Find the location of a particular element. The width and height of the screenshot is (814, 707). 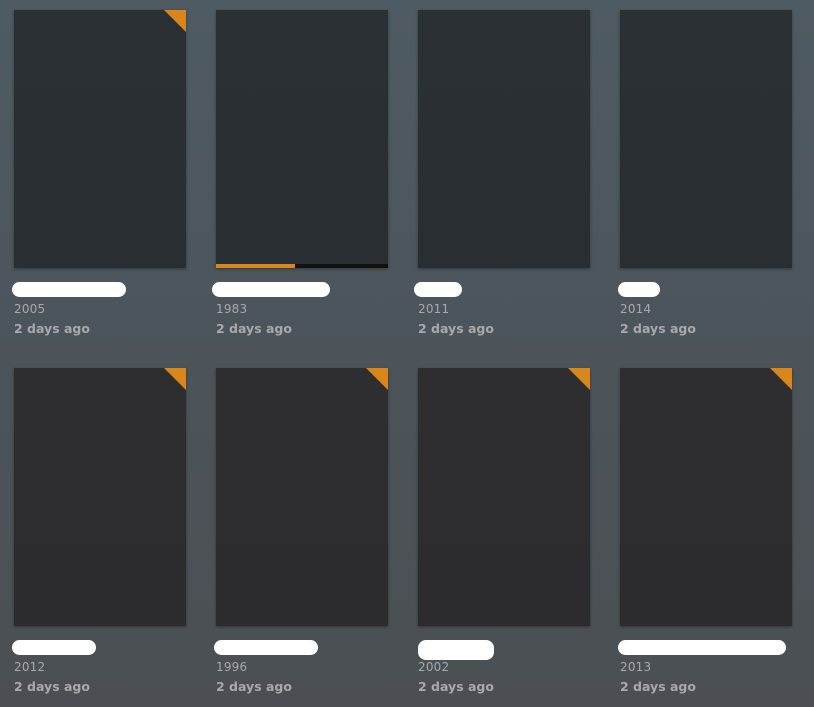

media-card: 2014 2 days ago is located at coordinates (705, 177).